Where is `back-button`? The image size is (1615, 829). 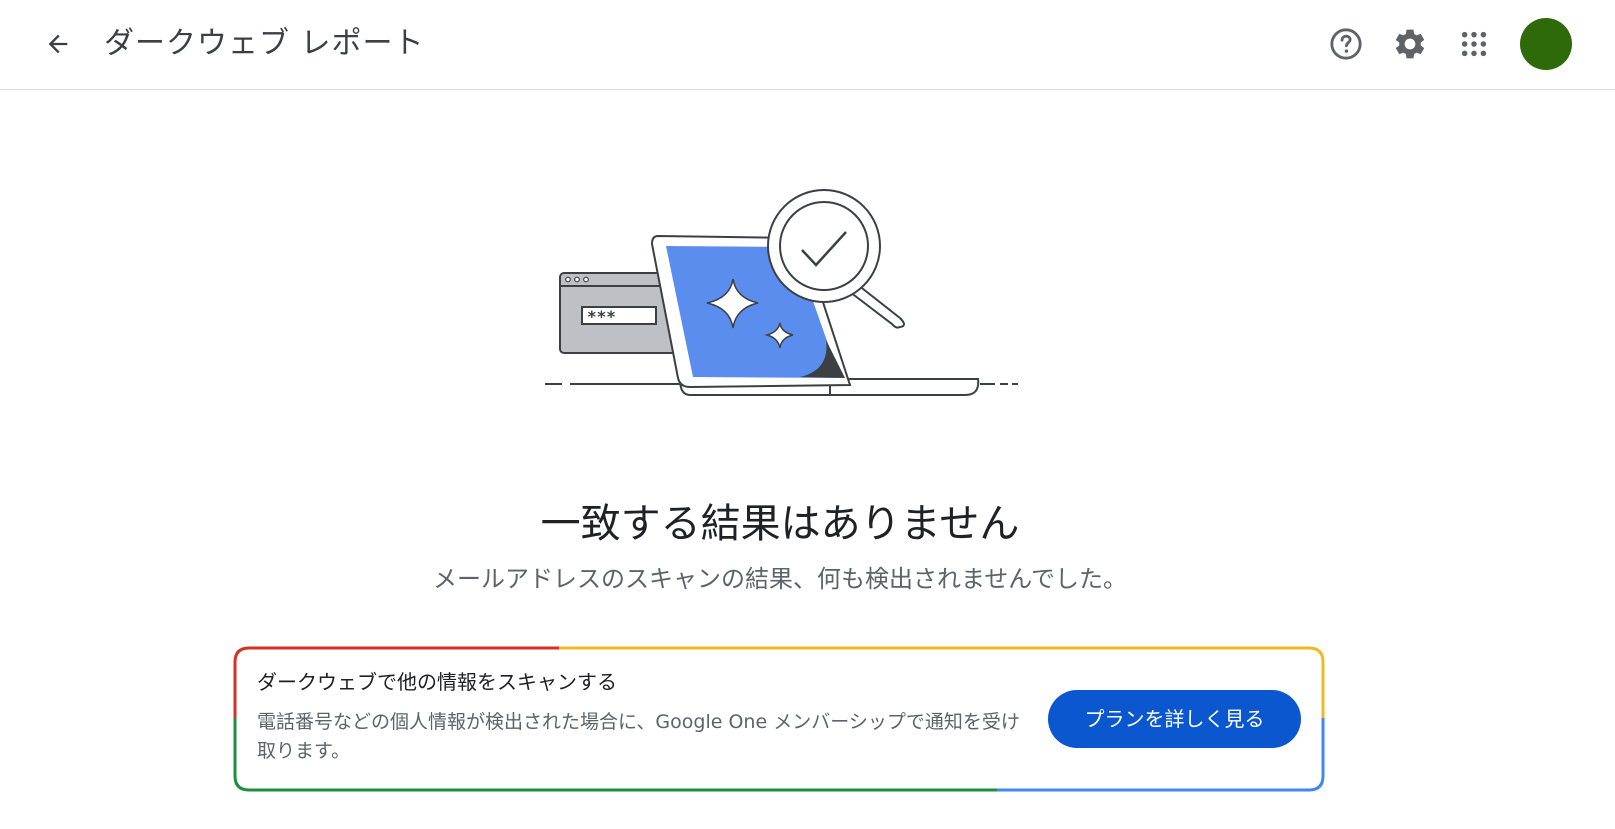 back-button is located at coordinates (58, 44).